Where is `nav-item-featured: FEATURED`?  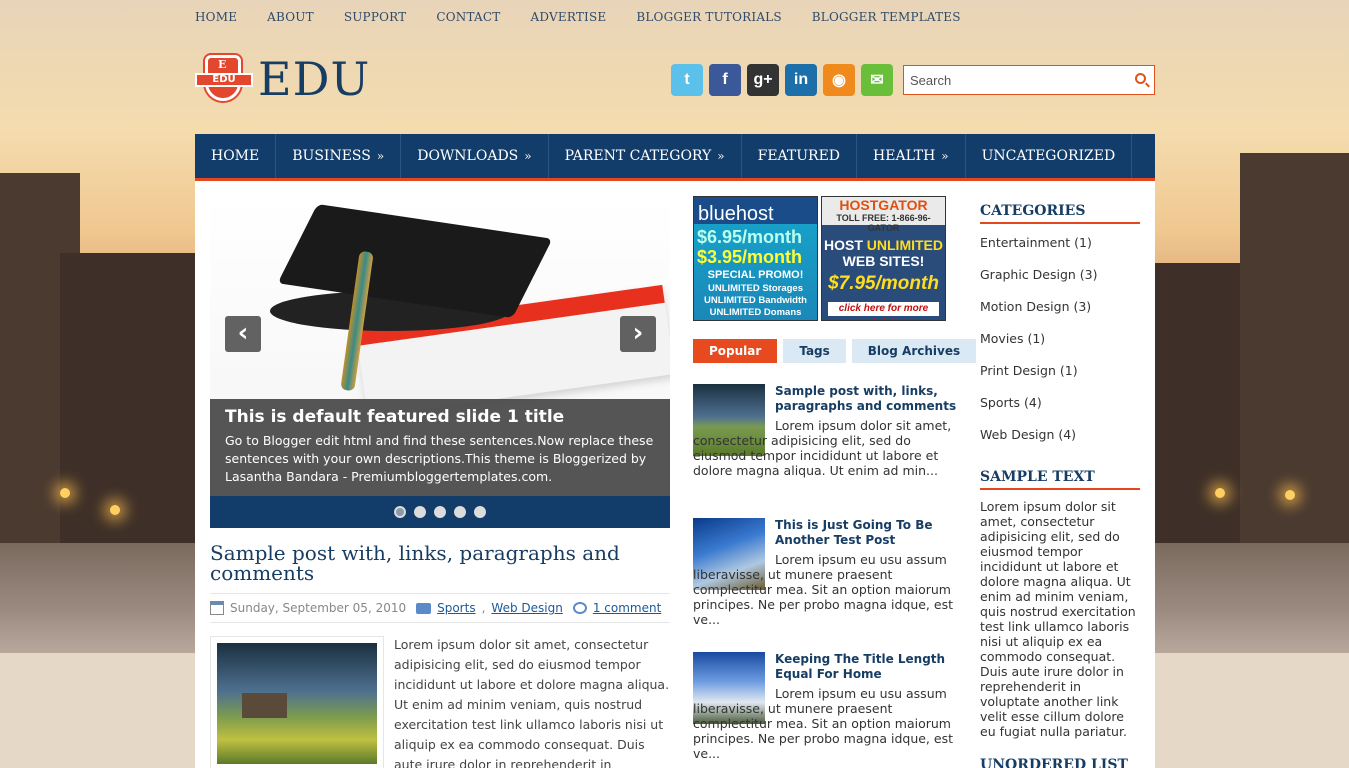 nav-item-featured: FEATURED is located at coordinates (800, 156).